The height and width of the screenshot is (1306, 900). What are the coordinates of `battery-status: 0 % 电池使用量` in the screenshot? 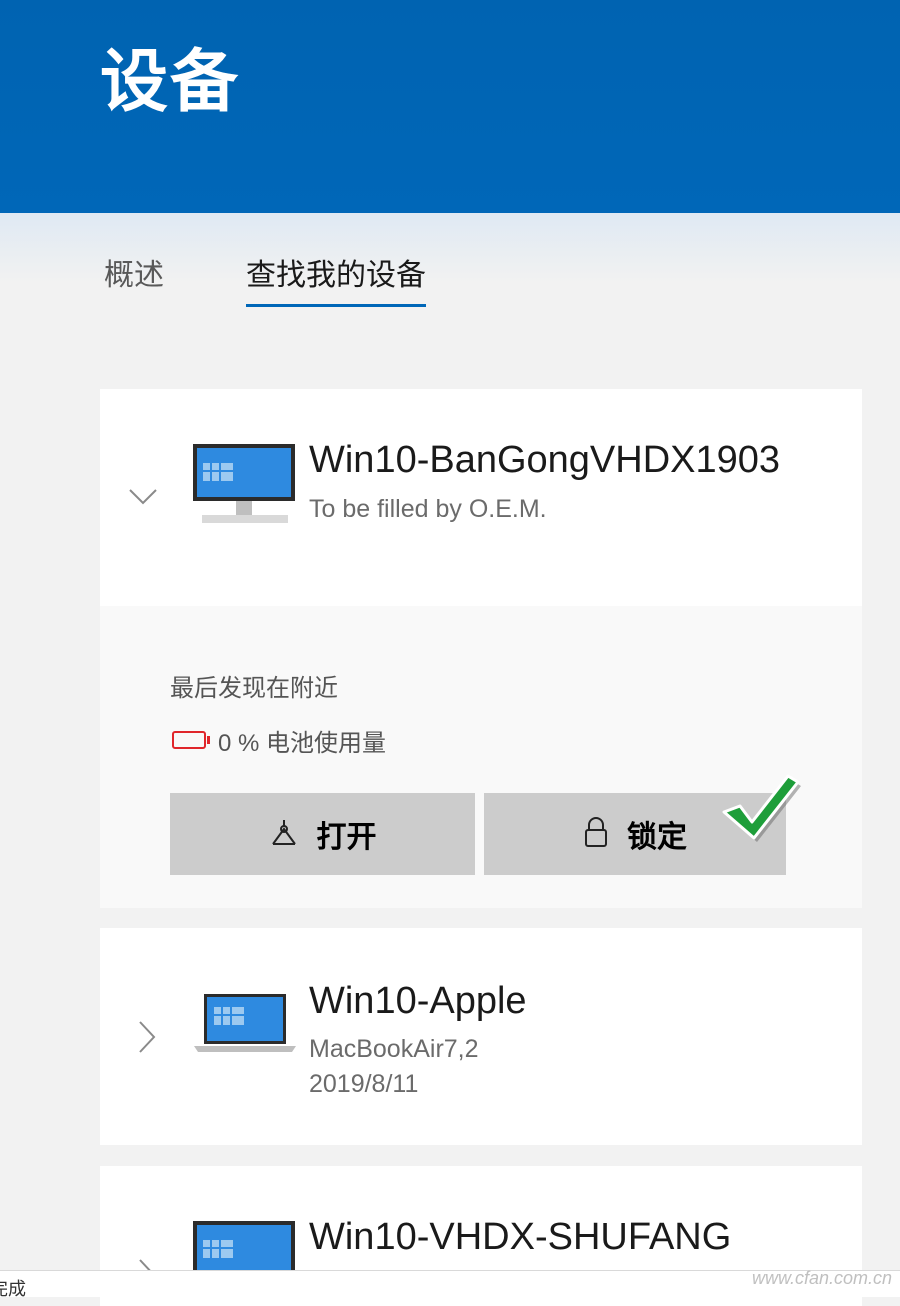 It's located at (279, 741).